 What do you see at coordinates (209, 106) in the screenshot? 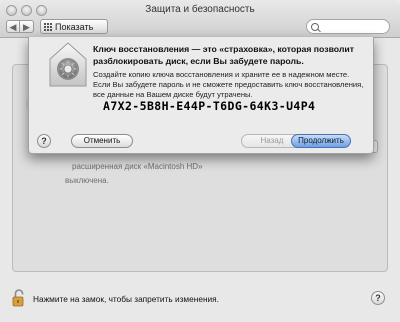
I see `recovery-key-text: A7X2-5B8H-E44P-T6DG-64K3-U4P4` at bounding box center [209, 106].